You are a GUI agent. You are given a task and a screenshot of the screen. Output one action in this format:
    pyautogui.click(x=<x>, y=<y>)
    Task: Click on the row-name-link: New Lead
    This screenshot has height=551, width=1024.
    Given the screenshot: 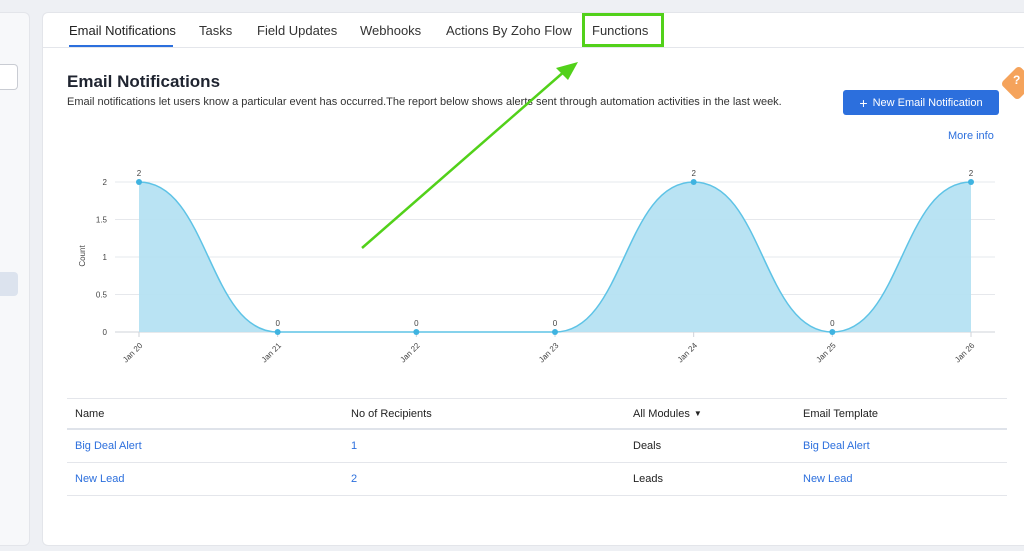 What is the action you would take?
    pyautogui.click(x=100, y=479)
    